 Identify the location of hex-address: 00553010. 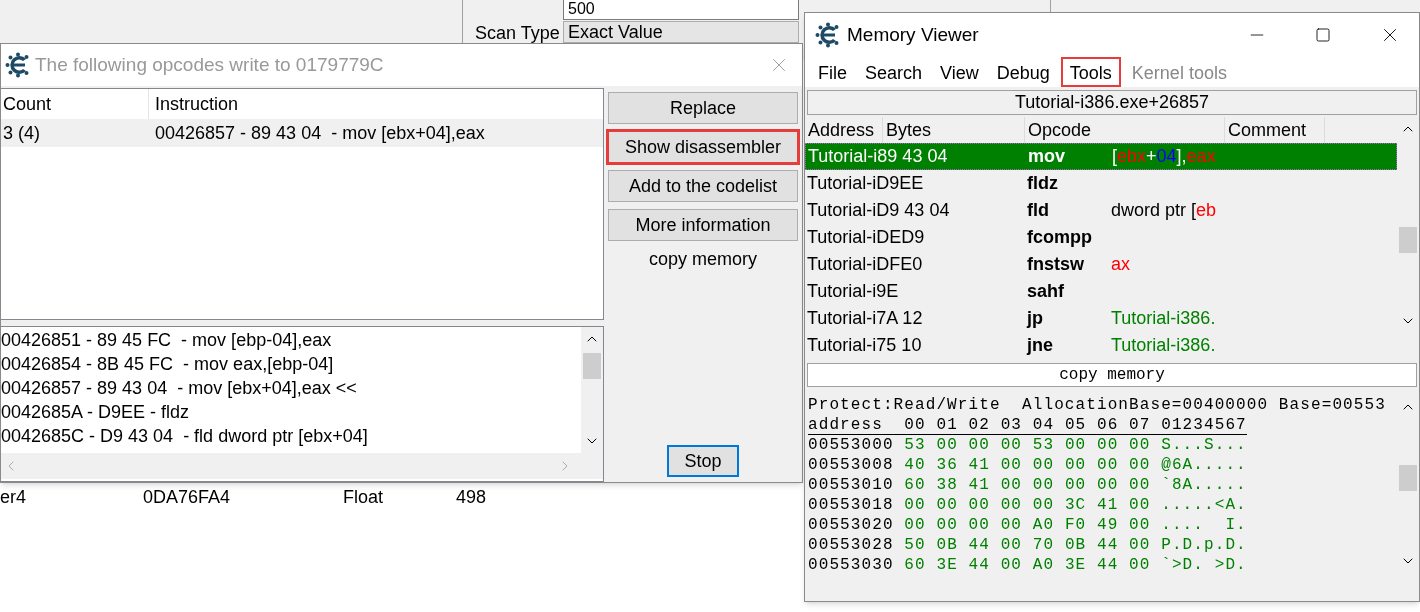
(851, 485).